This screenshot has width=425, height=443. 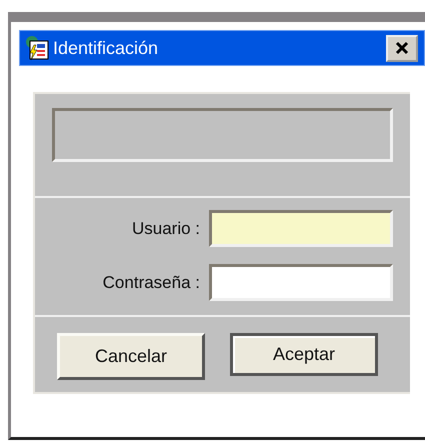 What do you see at coordinates (304, 354) in the screenshot?
I see `dialog-button: Aceptar` at bounding box center [304, 354].